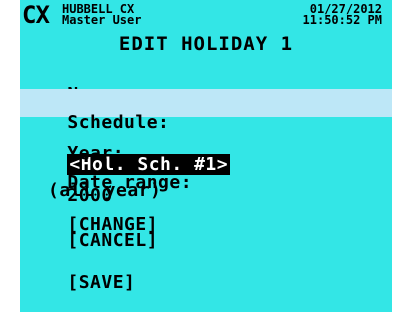 The height and width of the screenshot is (312, 412). I want to click on current-user: Master User, so click(102, 20).